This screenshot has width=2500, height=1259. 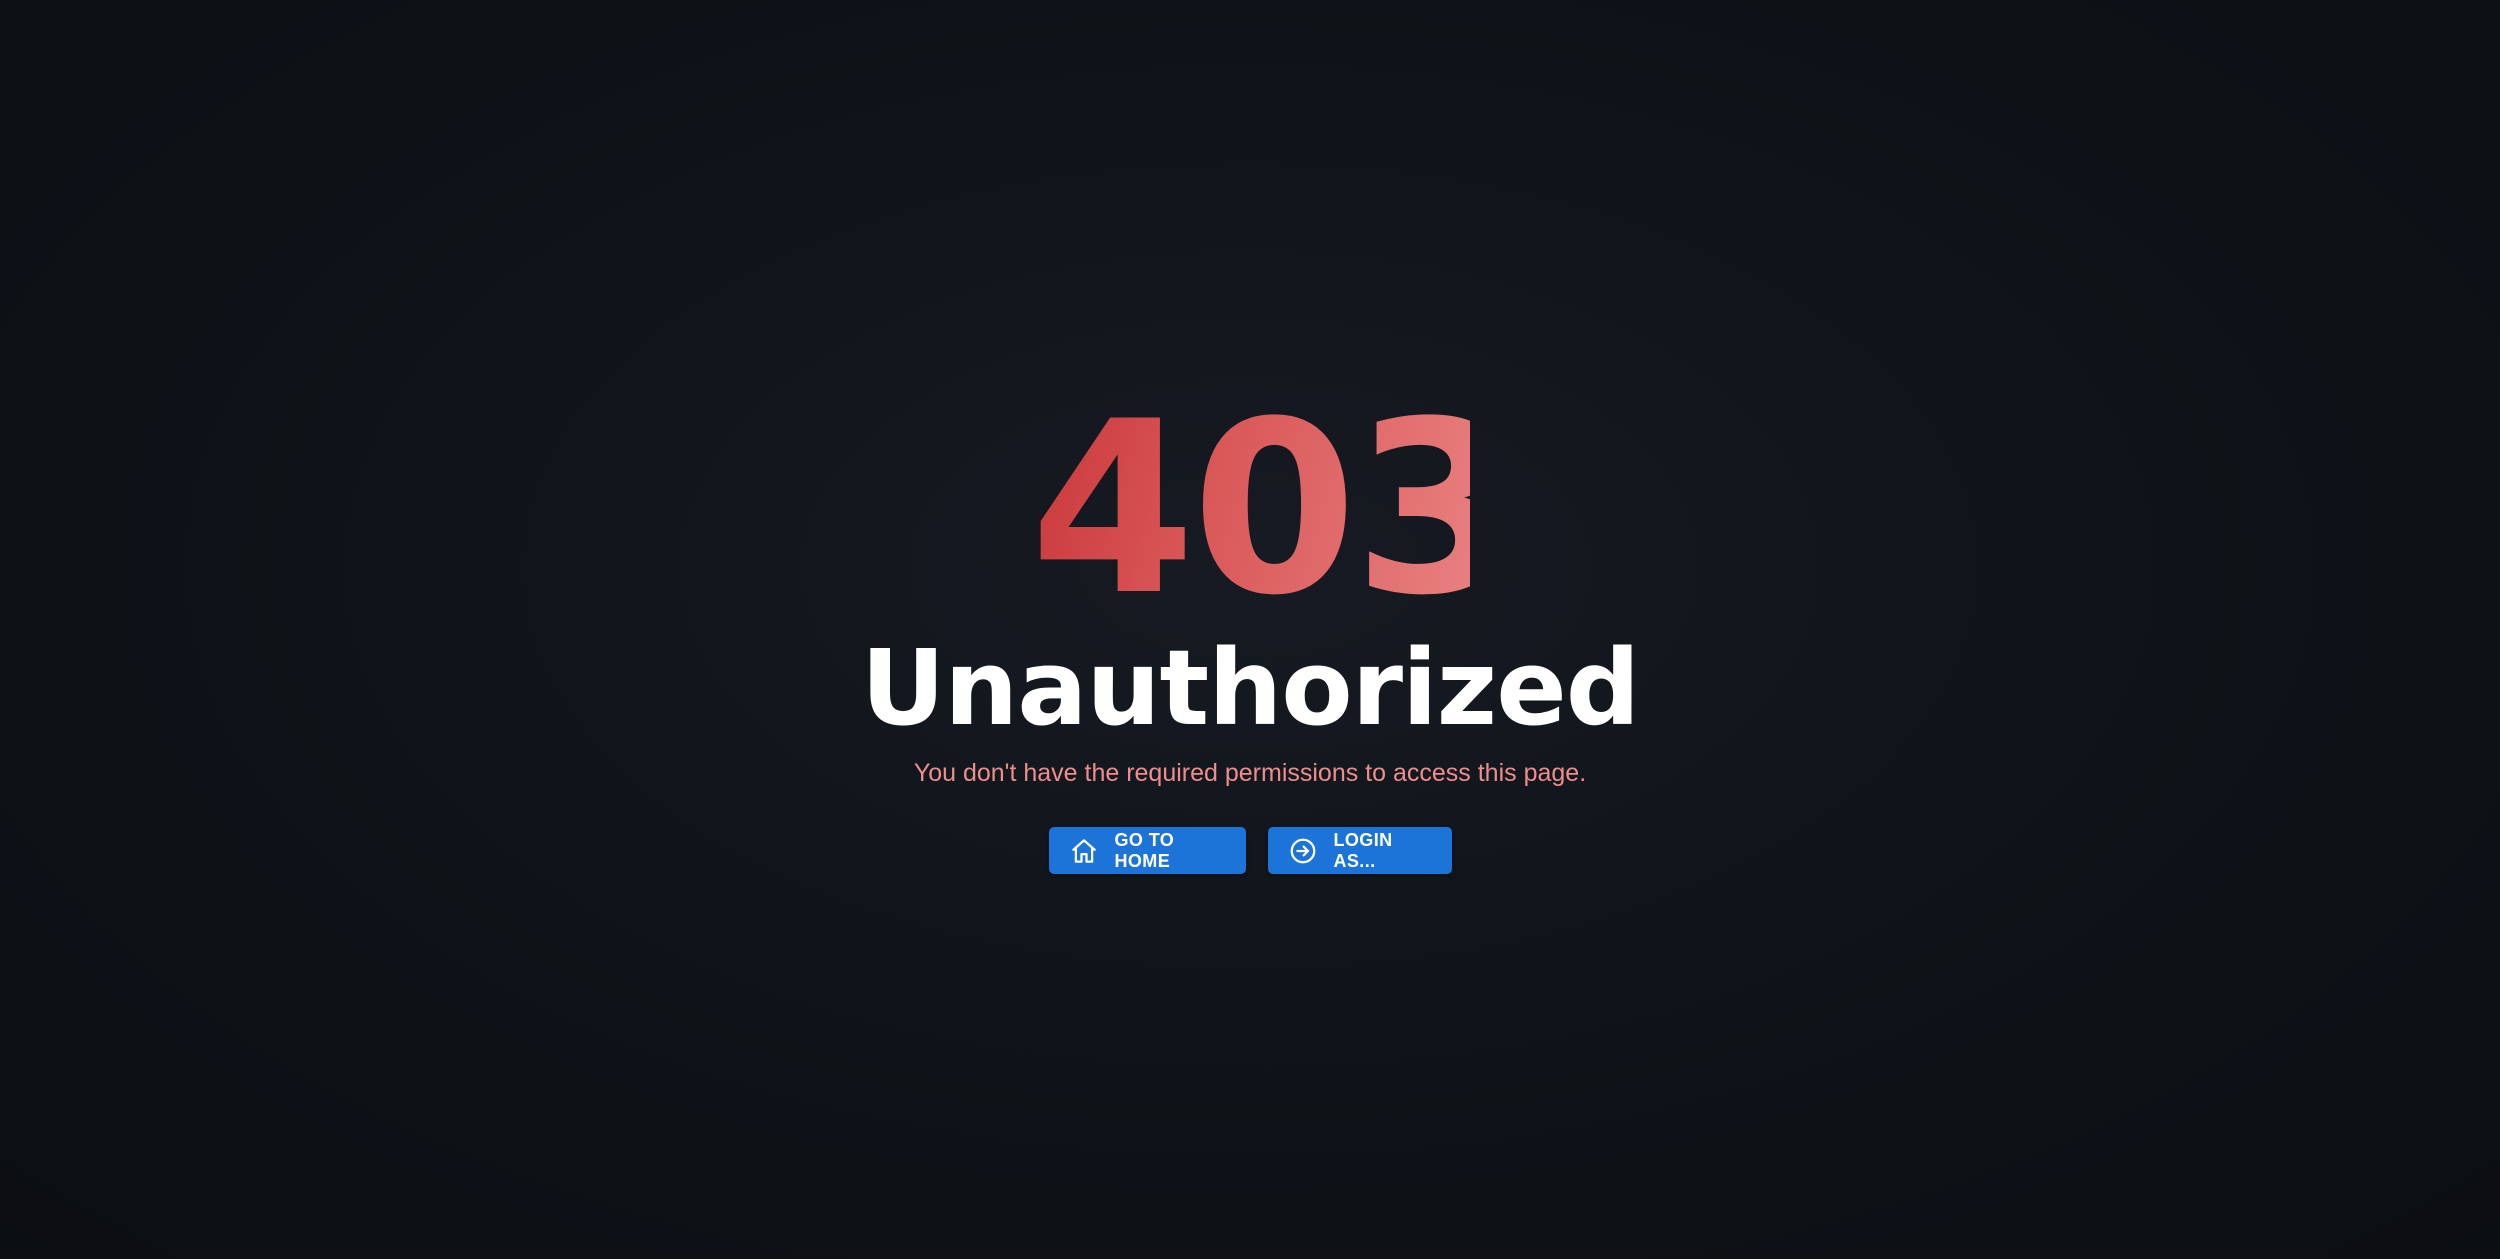 What do you see at coordinates (1144, 850) in the screenshot?
I see `go-to-home-label: GO TO HOME` at bounding box center [1144, 850].